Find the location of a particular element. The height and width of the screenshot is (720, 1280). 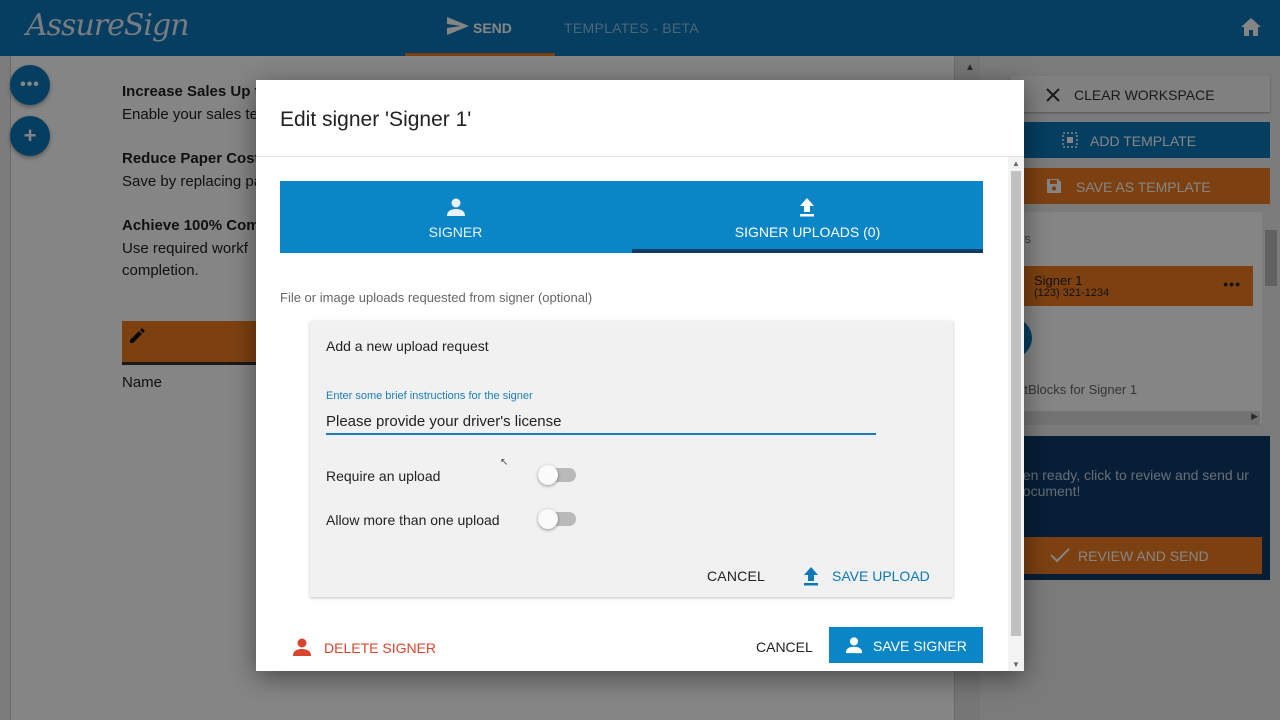

save-upload-button: SAVE UPLOAD is located at coordinates (867, 576).